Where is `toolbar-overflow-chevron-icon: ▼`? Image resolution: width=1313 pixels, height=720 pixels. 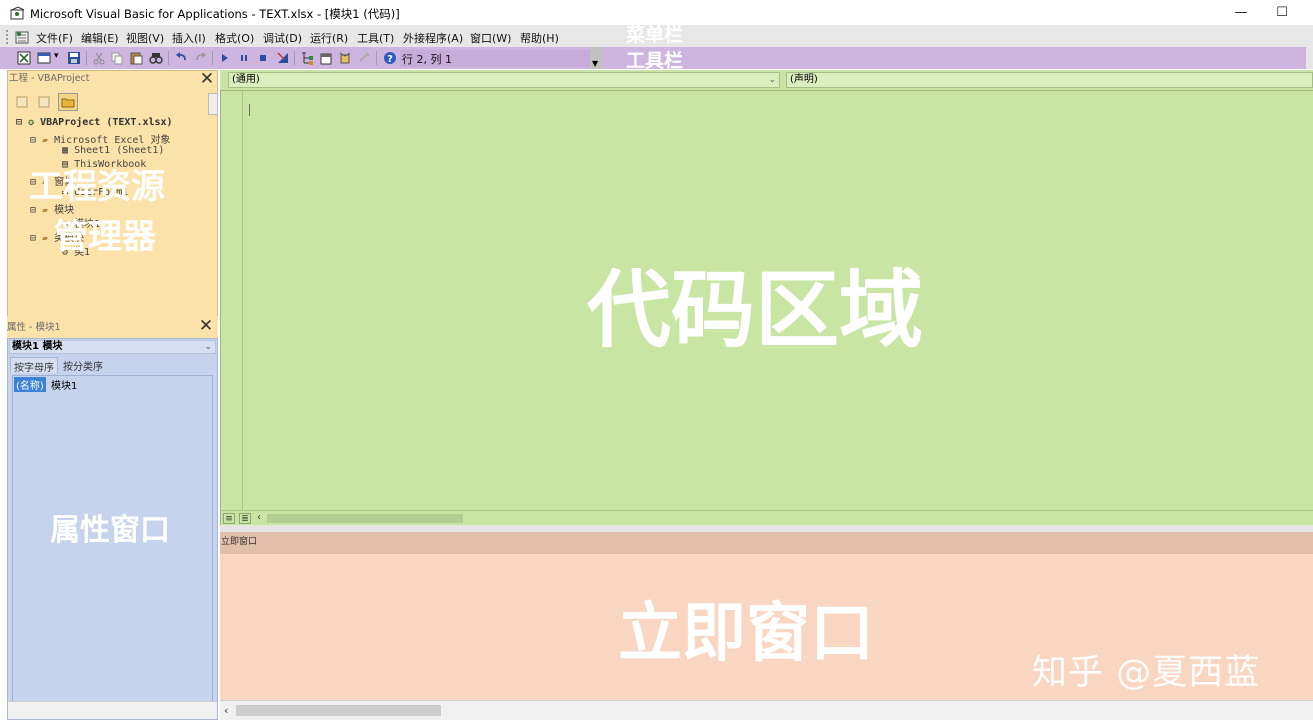
toolbar-overflow-chevron-icon: ▼ is located at coordinates (595, 63).